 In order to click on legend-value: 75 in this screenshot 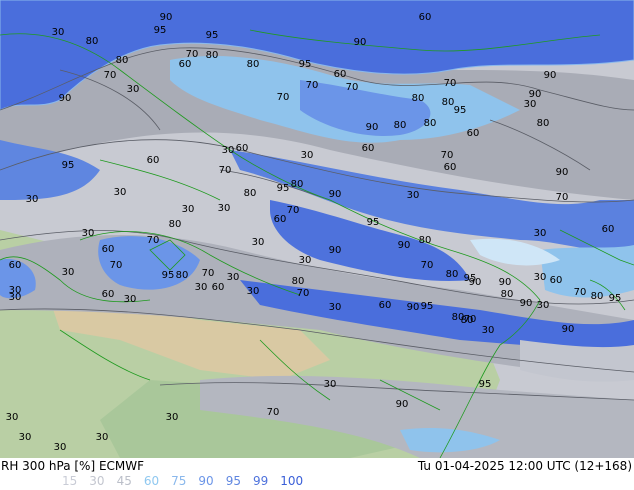, I will do `click(179, 481)`.